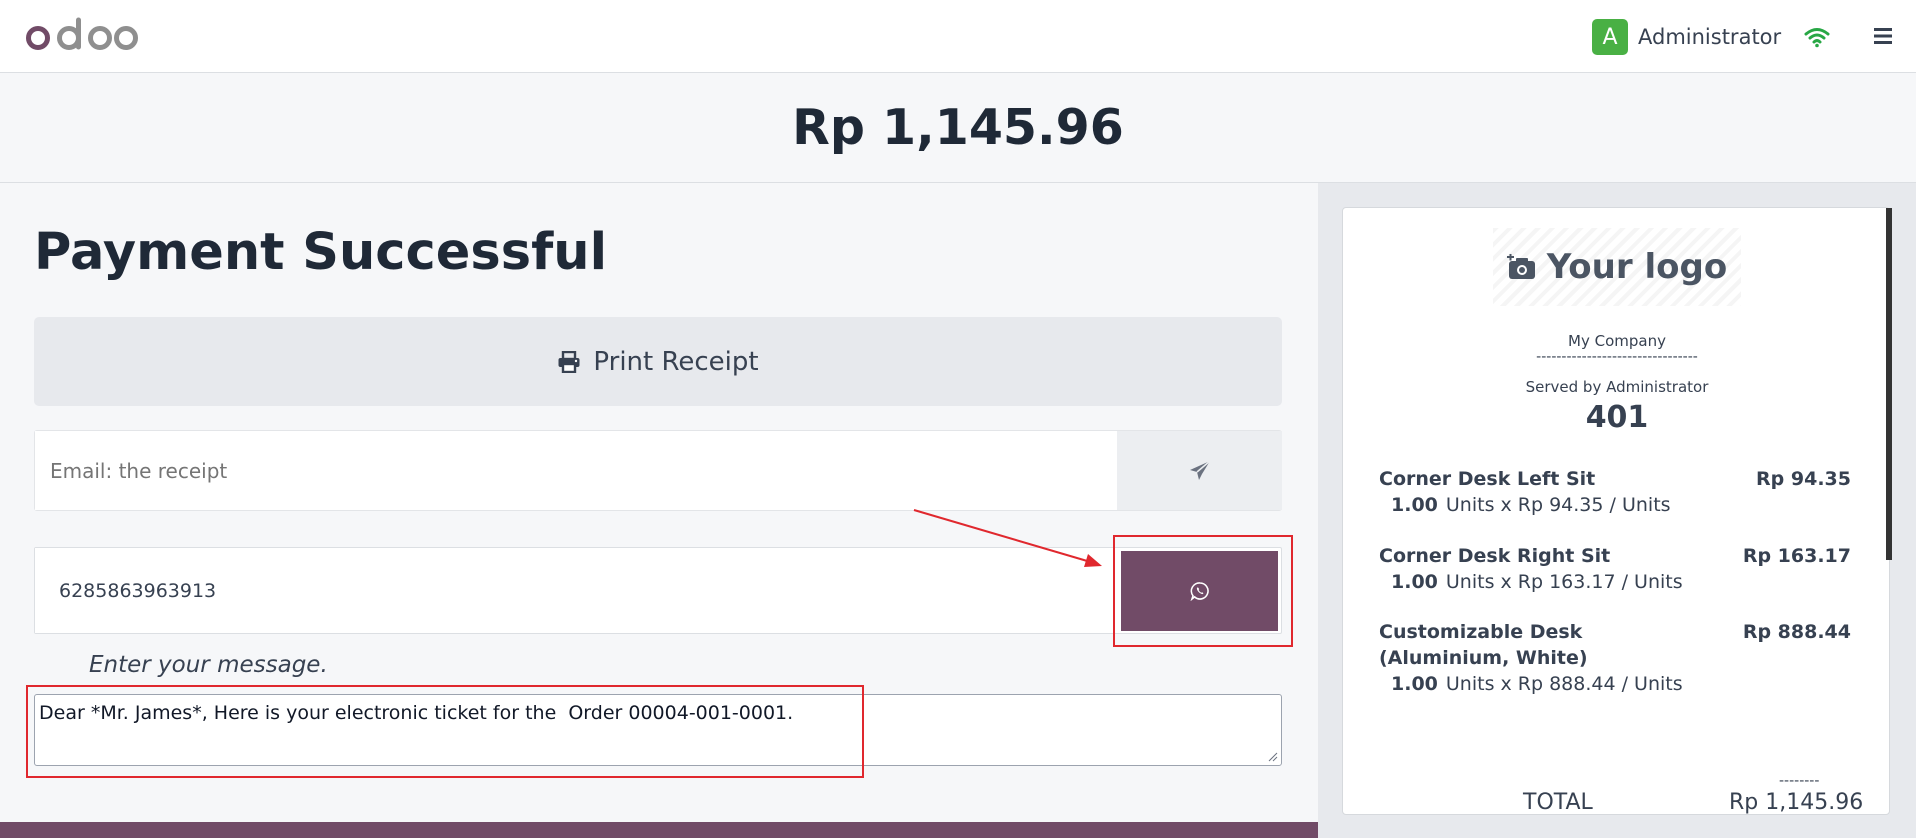  I want to click on total-label: TOTAL, so click(1558, 802).